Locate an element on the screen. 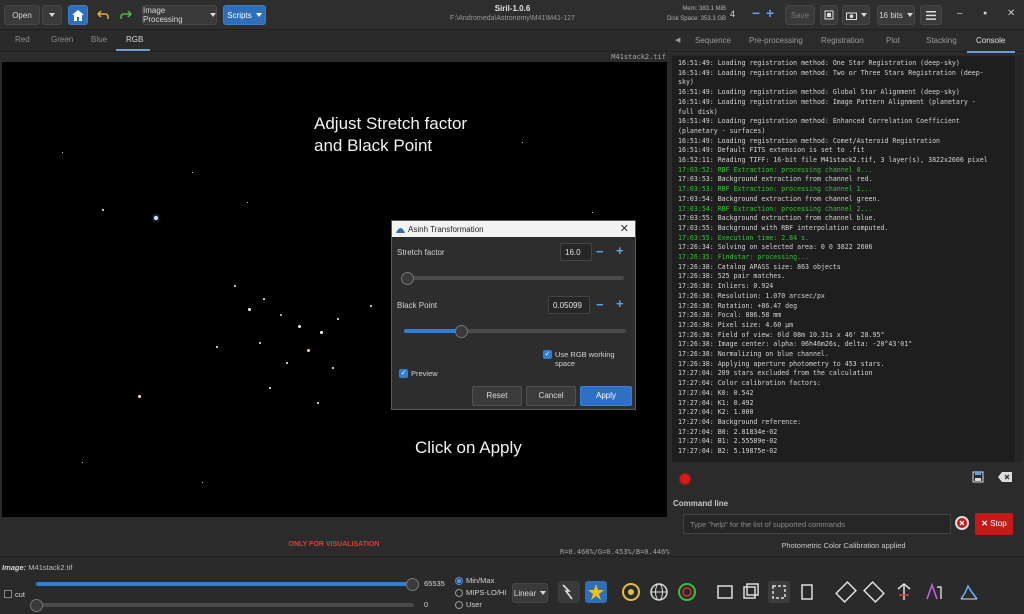 The image size is (1024, 614). low-slider-handle is located at coordinates (36, 605).